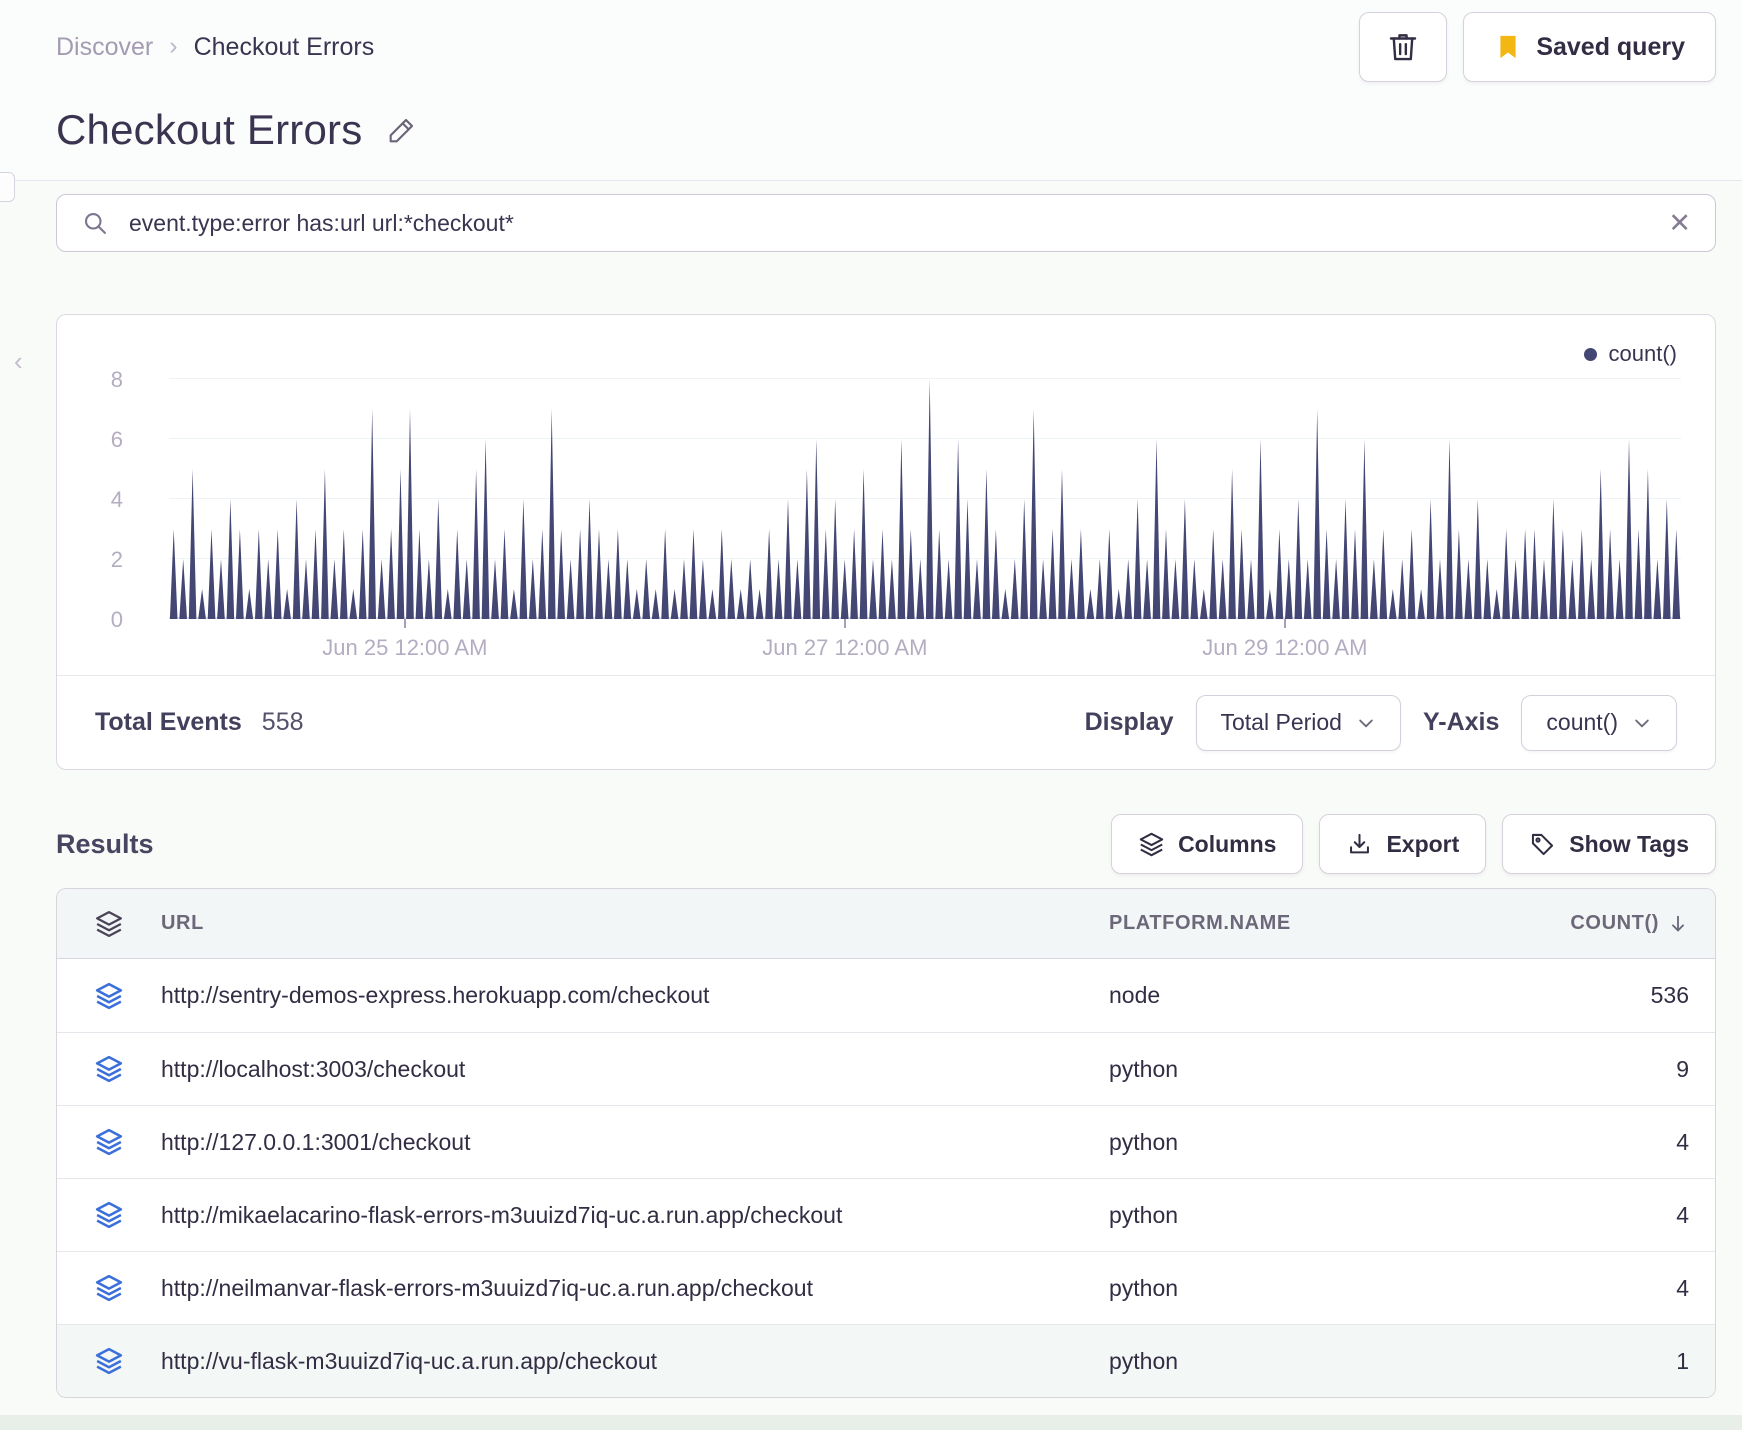 The width and height of the screenshot is (1742, 1430). I want to click on sidebar-collapse-handle, so click(7, 187).